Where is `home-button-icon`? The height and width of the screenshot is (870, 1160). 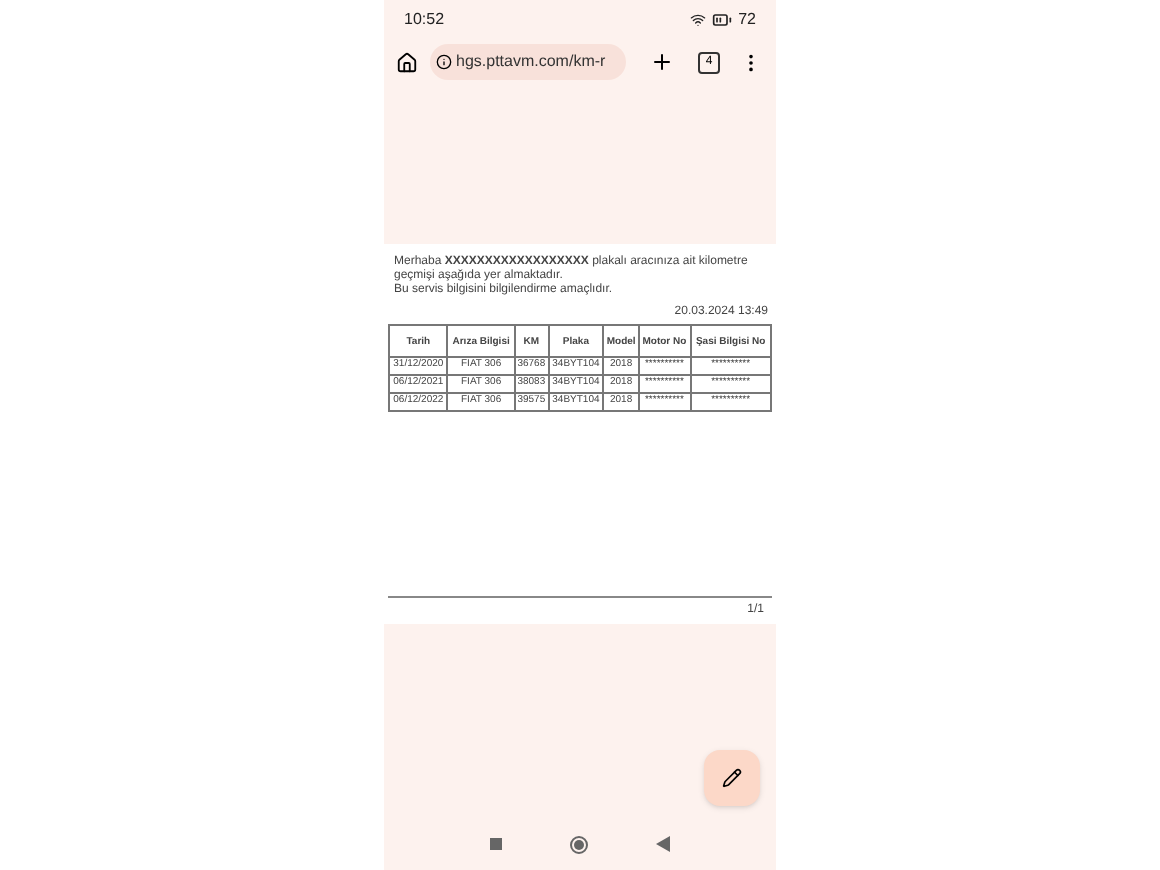
home-button-icon is located at coordinates (579, 844).